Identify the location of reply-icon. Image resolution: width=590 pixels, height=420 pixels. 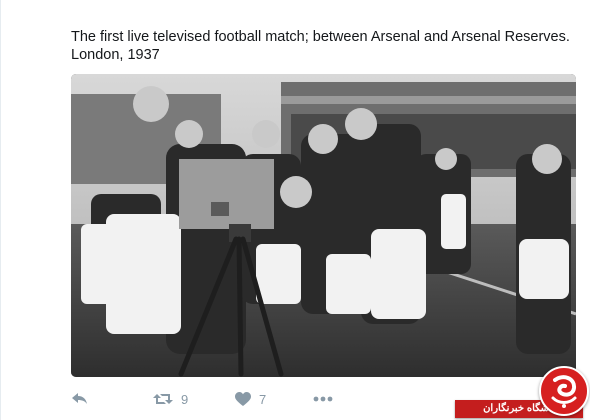
(80, 399).